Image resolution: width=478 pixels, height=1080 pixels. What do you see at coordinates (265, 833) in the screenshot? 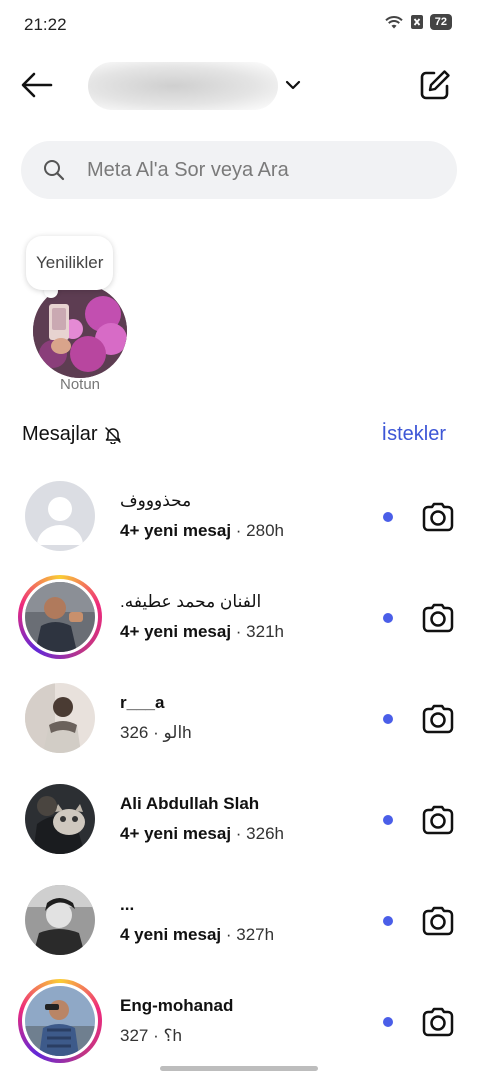
I see `thread-time: 326h` at bounding box center [265, 833].